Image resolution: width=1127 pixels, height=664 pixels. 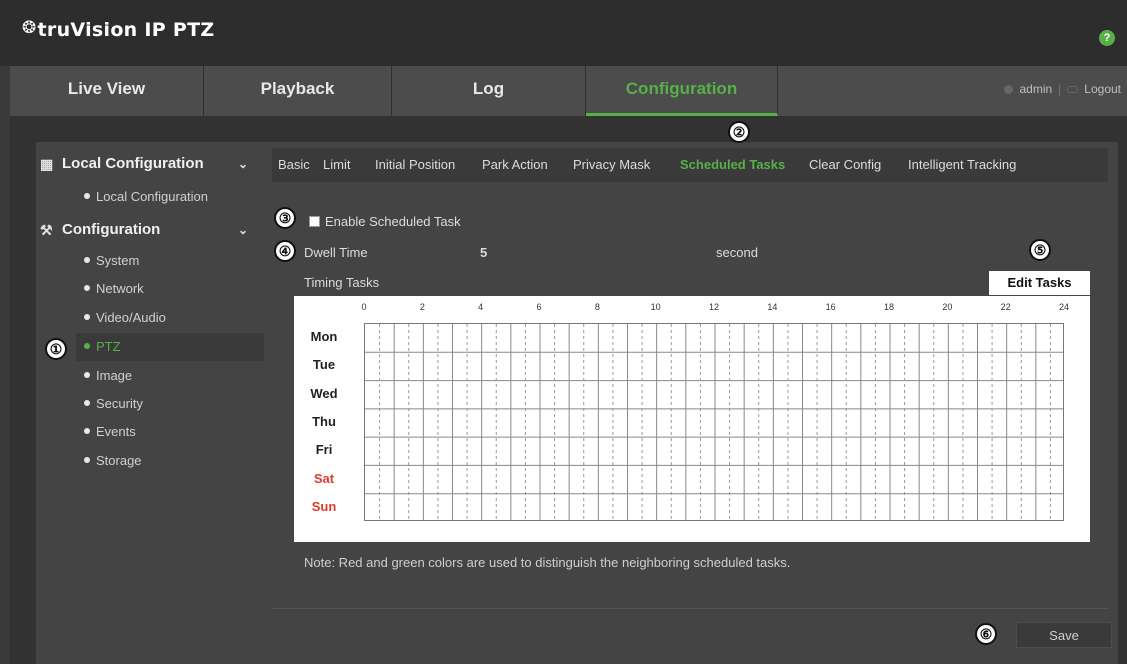 What do you see at coordinates (119, 403) in the screenshot?
I see `sidebar-item-label: Security` at bounding box center [119, 403].